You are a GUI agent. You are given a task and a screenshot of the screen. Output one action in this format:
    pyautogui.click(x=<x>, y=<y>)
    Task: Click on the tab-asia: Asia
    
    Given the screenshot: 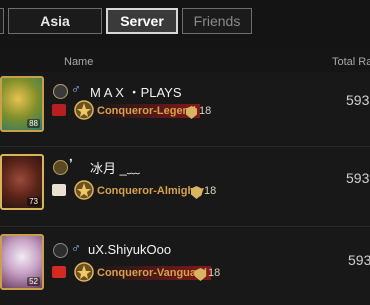 What is the action you would take?
    pyautogui.click(x=55, y=21)
    